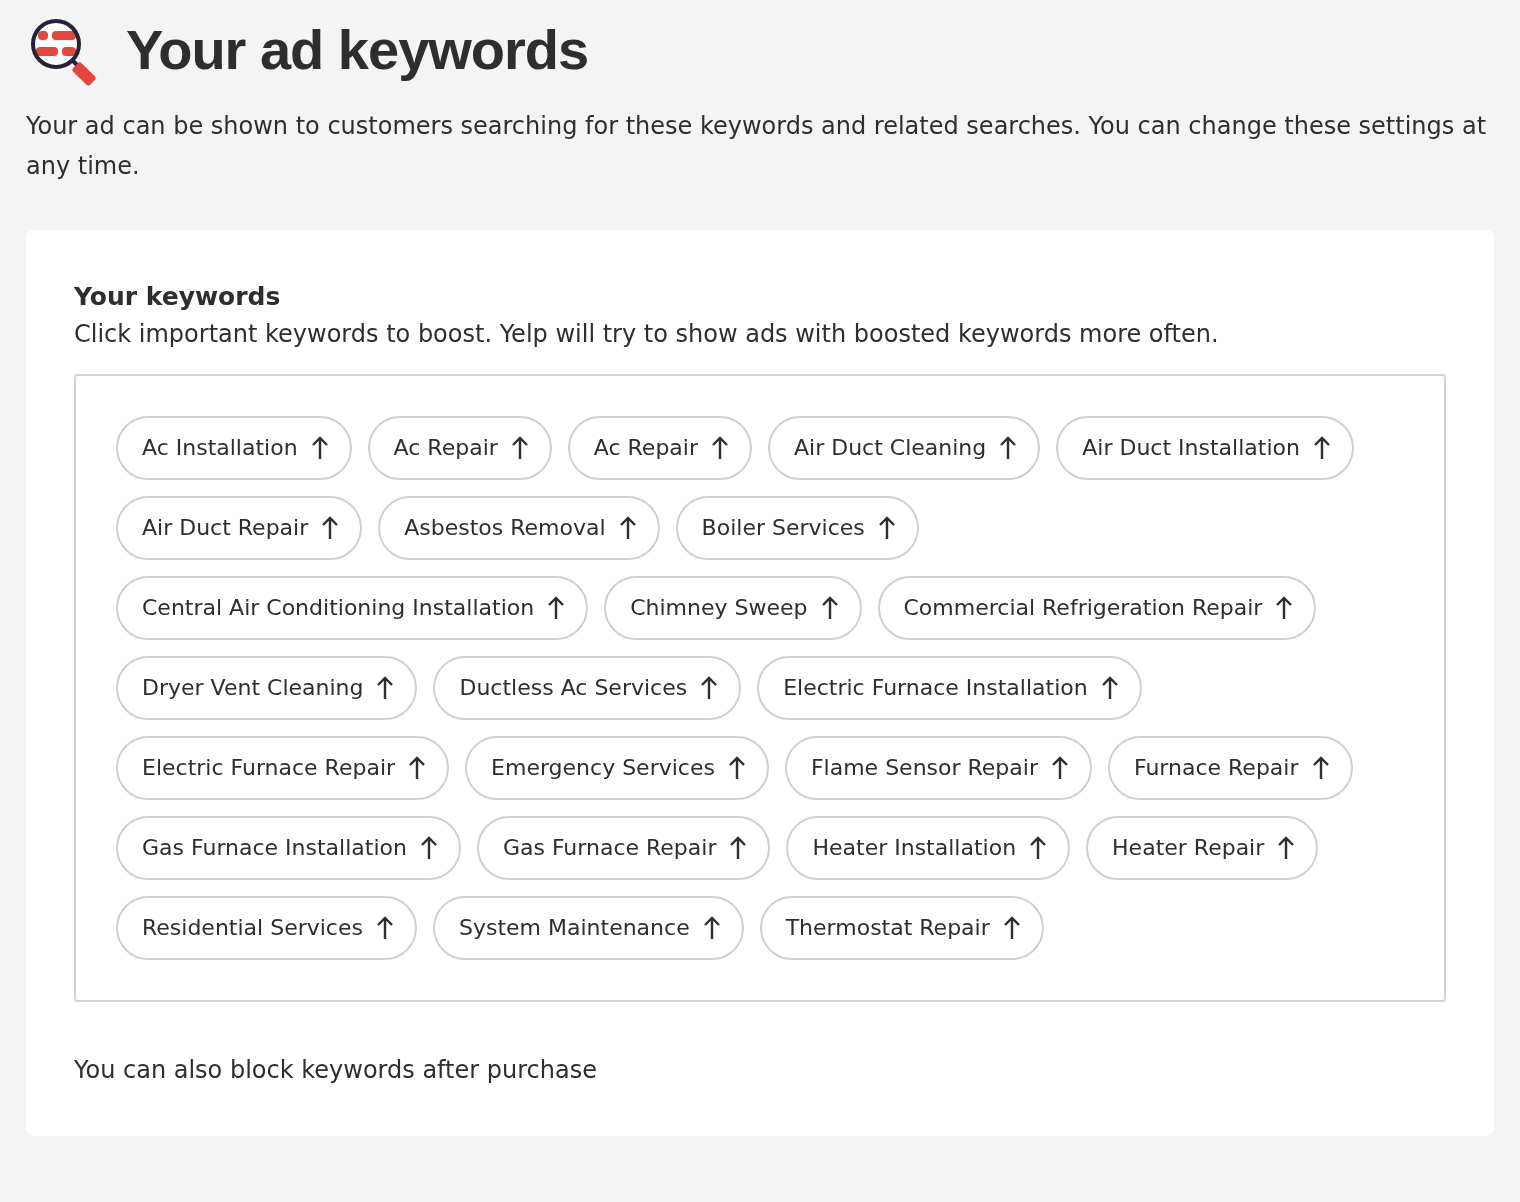 The height and width of the screenshot is (1202, 1520). Describe the element at coordinates (178, 297) in the screenshot. I see `section-heading: Your keywords` at that location.